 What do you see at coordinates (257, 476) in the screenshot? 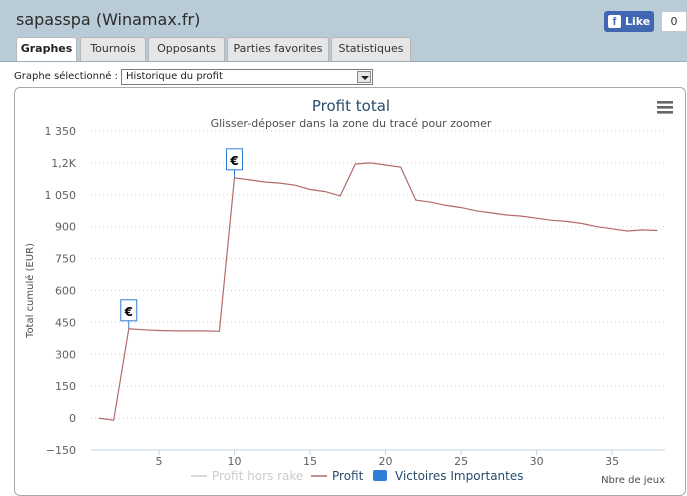
I see `legend-item-0: Profit hors rake` at bounding box center [257, 476].